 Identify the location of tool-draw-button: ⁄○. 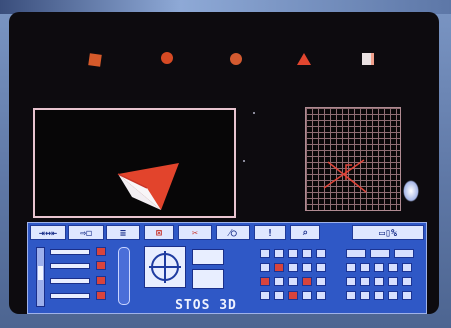
(233, 232).